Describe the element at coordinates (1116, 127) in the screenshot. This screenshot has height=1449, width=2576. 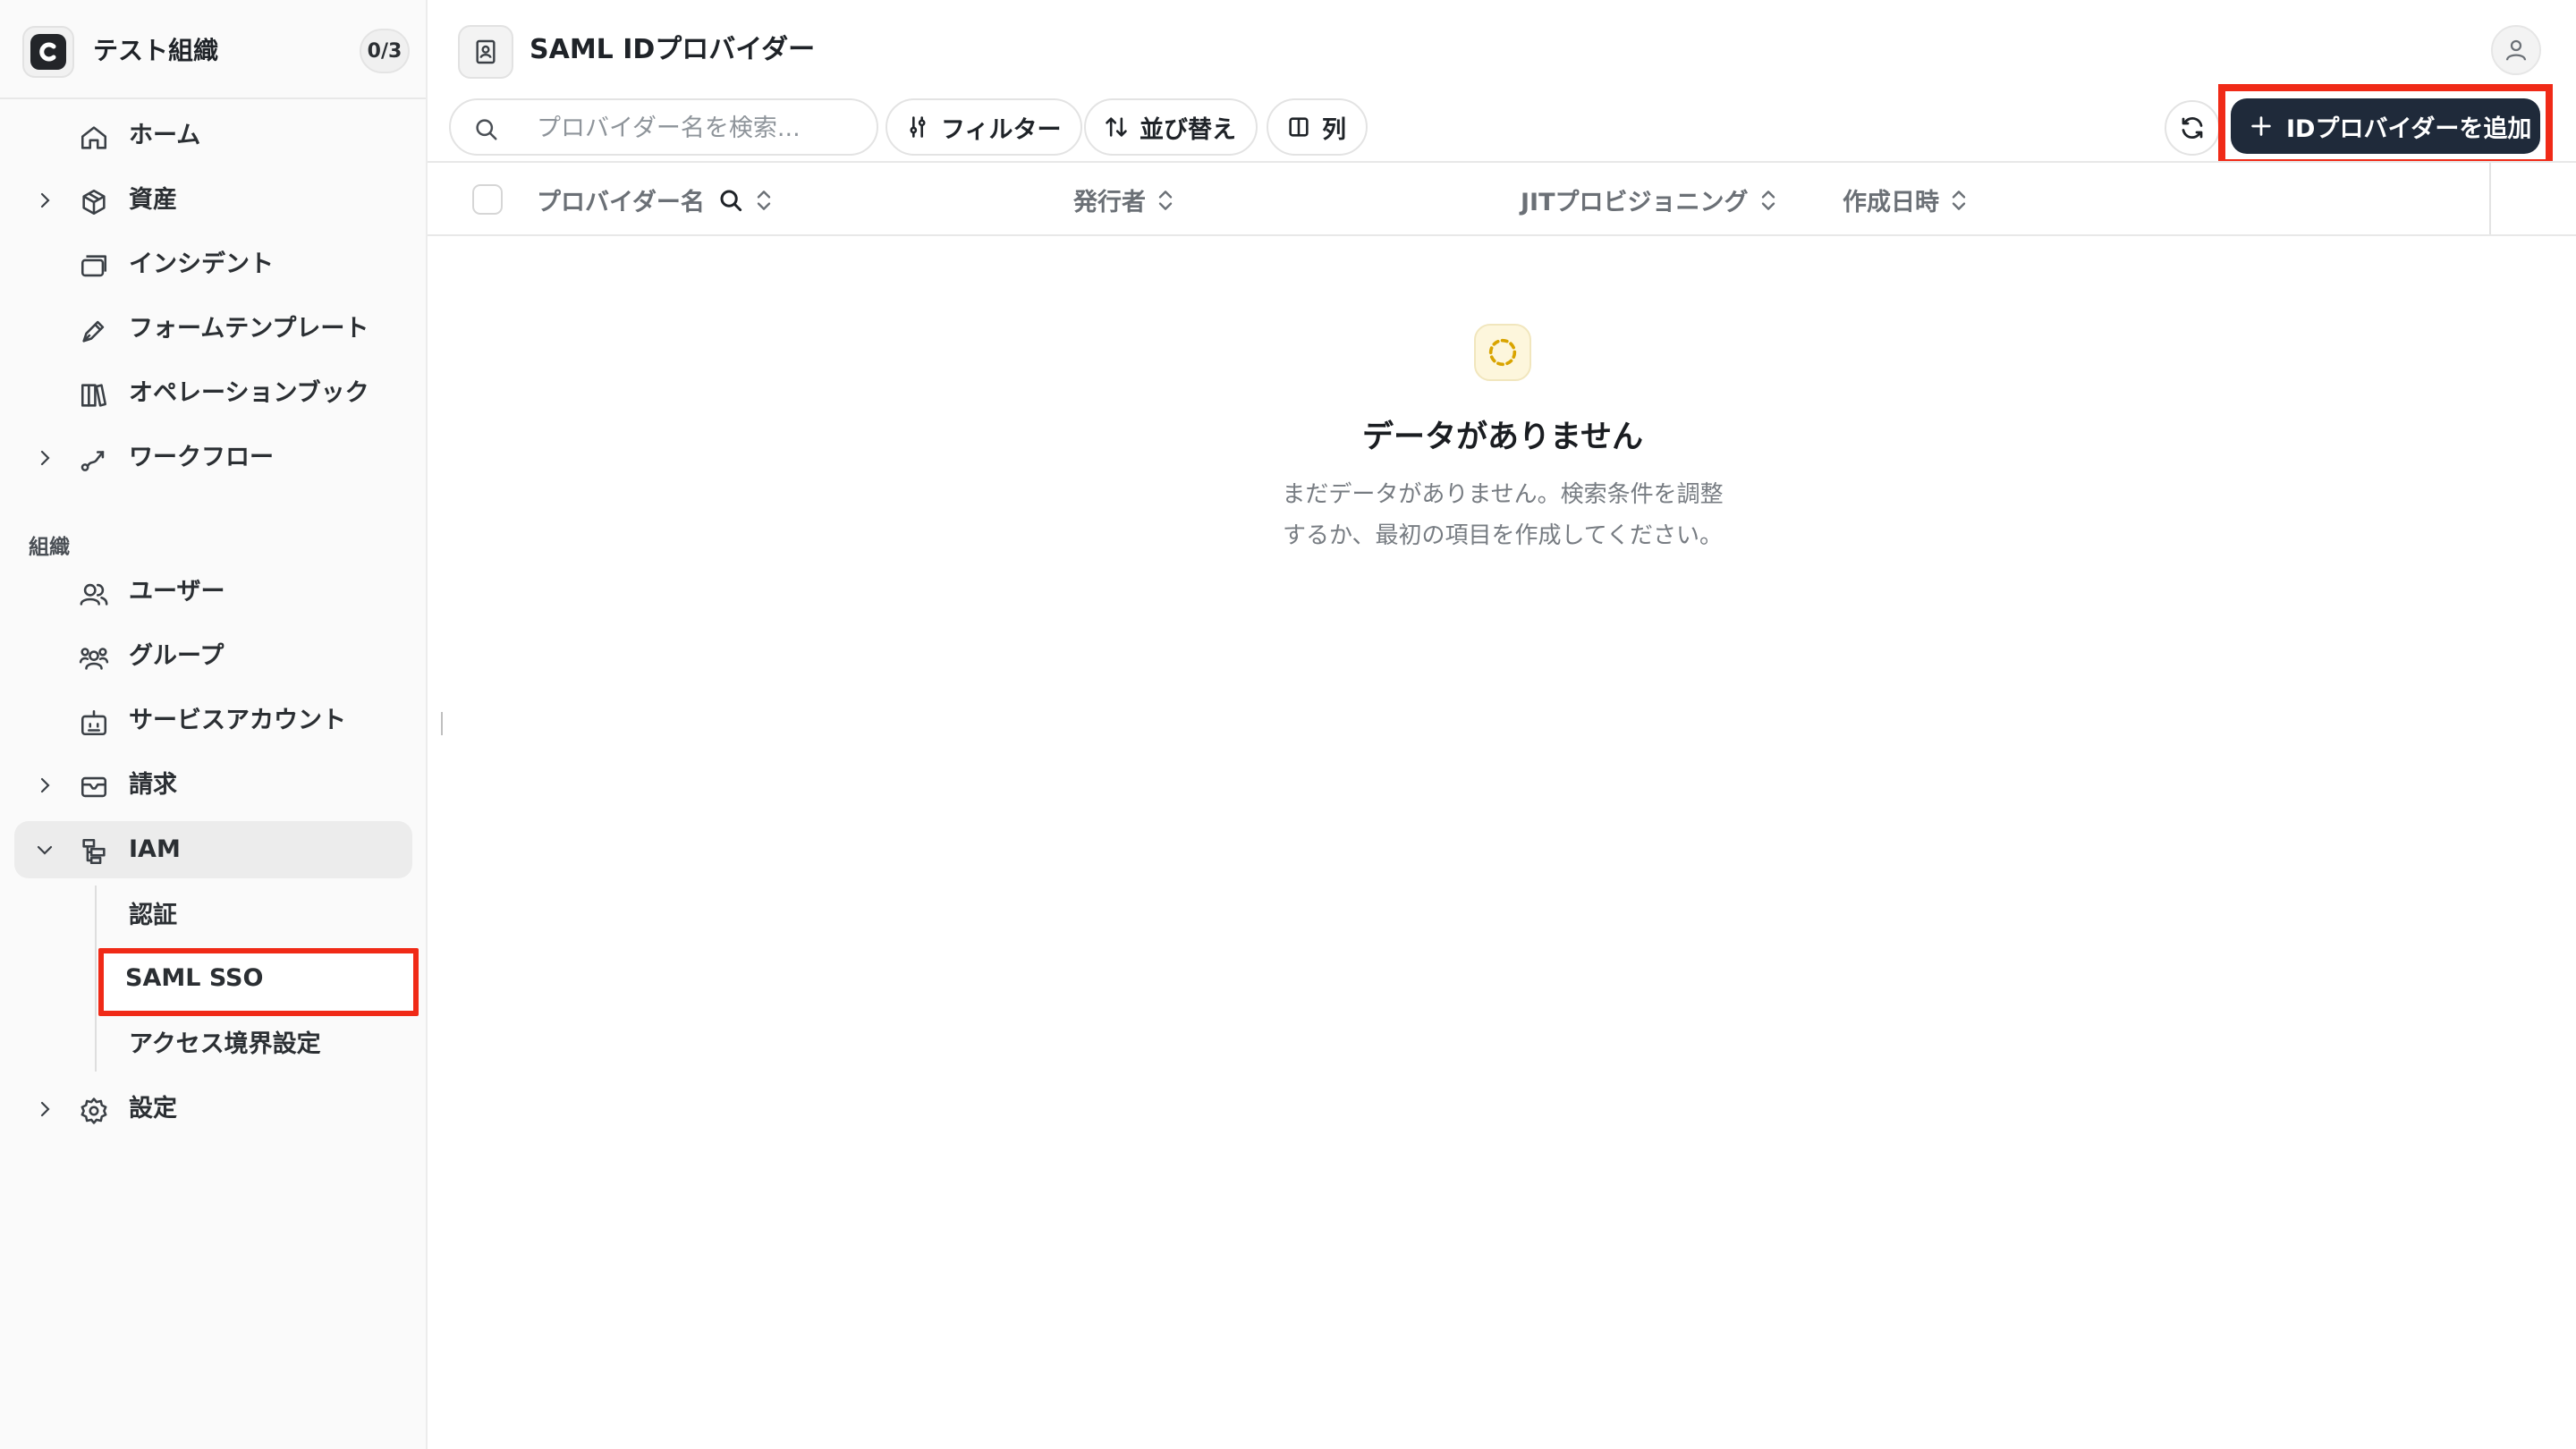
I see `sort-arrows-icon` at that location.